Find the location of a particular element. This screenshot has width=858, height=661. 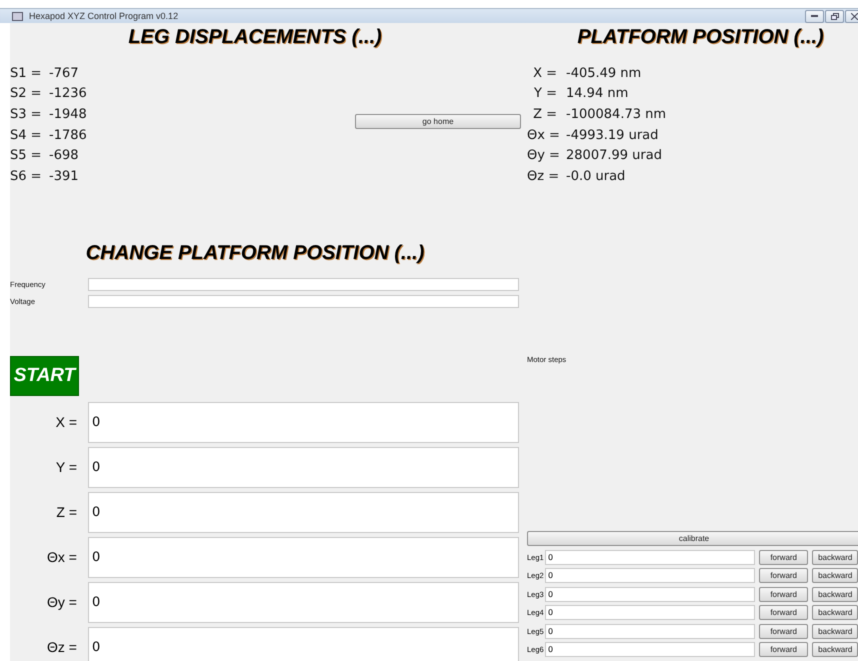

minimize-button is located at coordinates (814, 16).